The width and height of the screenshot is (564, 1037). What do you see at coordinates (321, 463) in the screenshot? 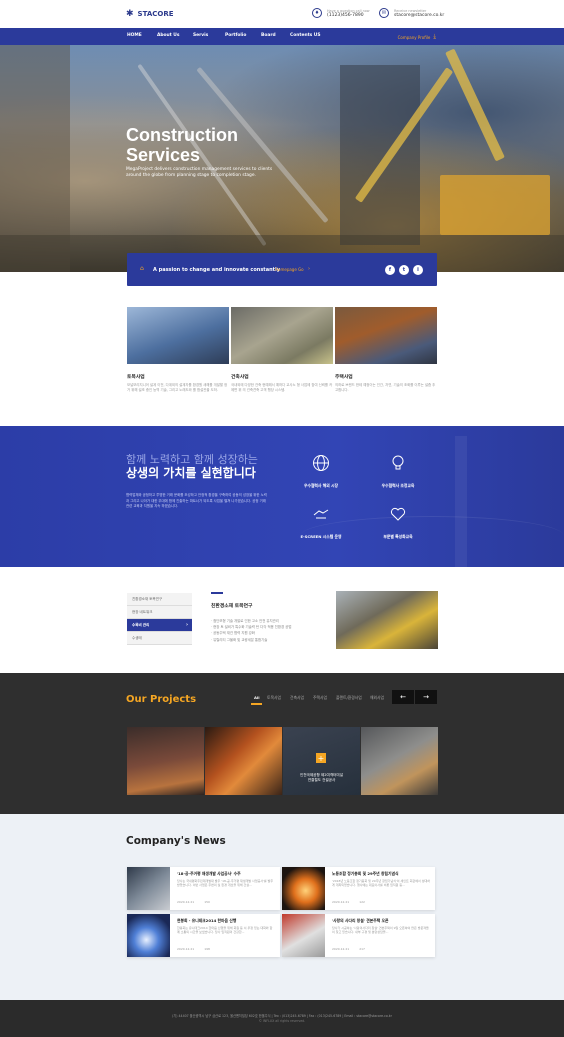
I see `globe-icon` at bounding box center [321, 463].